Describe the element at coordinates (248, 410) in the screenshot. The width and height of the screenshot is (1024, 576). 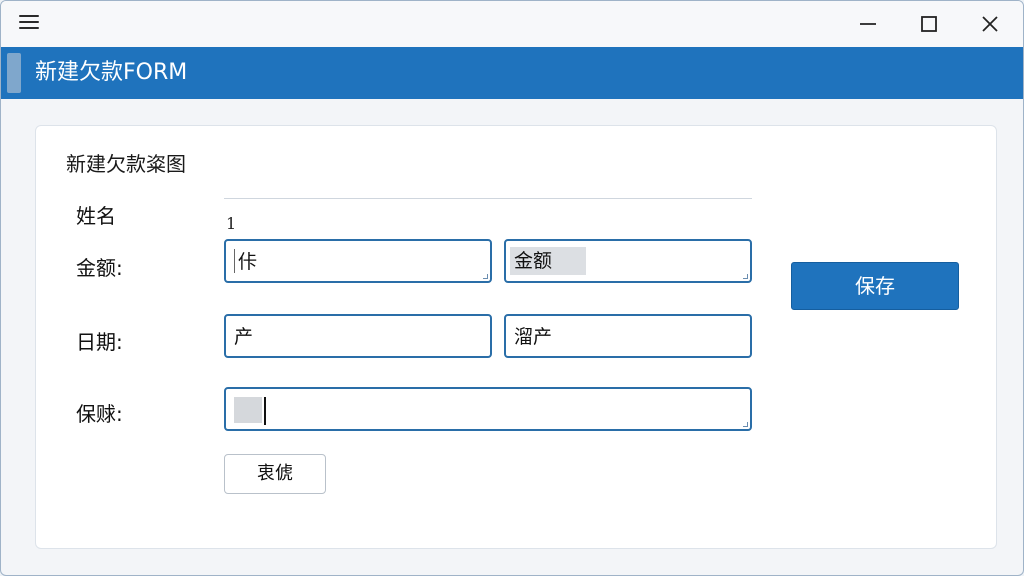
I see `selection-highlight` at that location.